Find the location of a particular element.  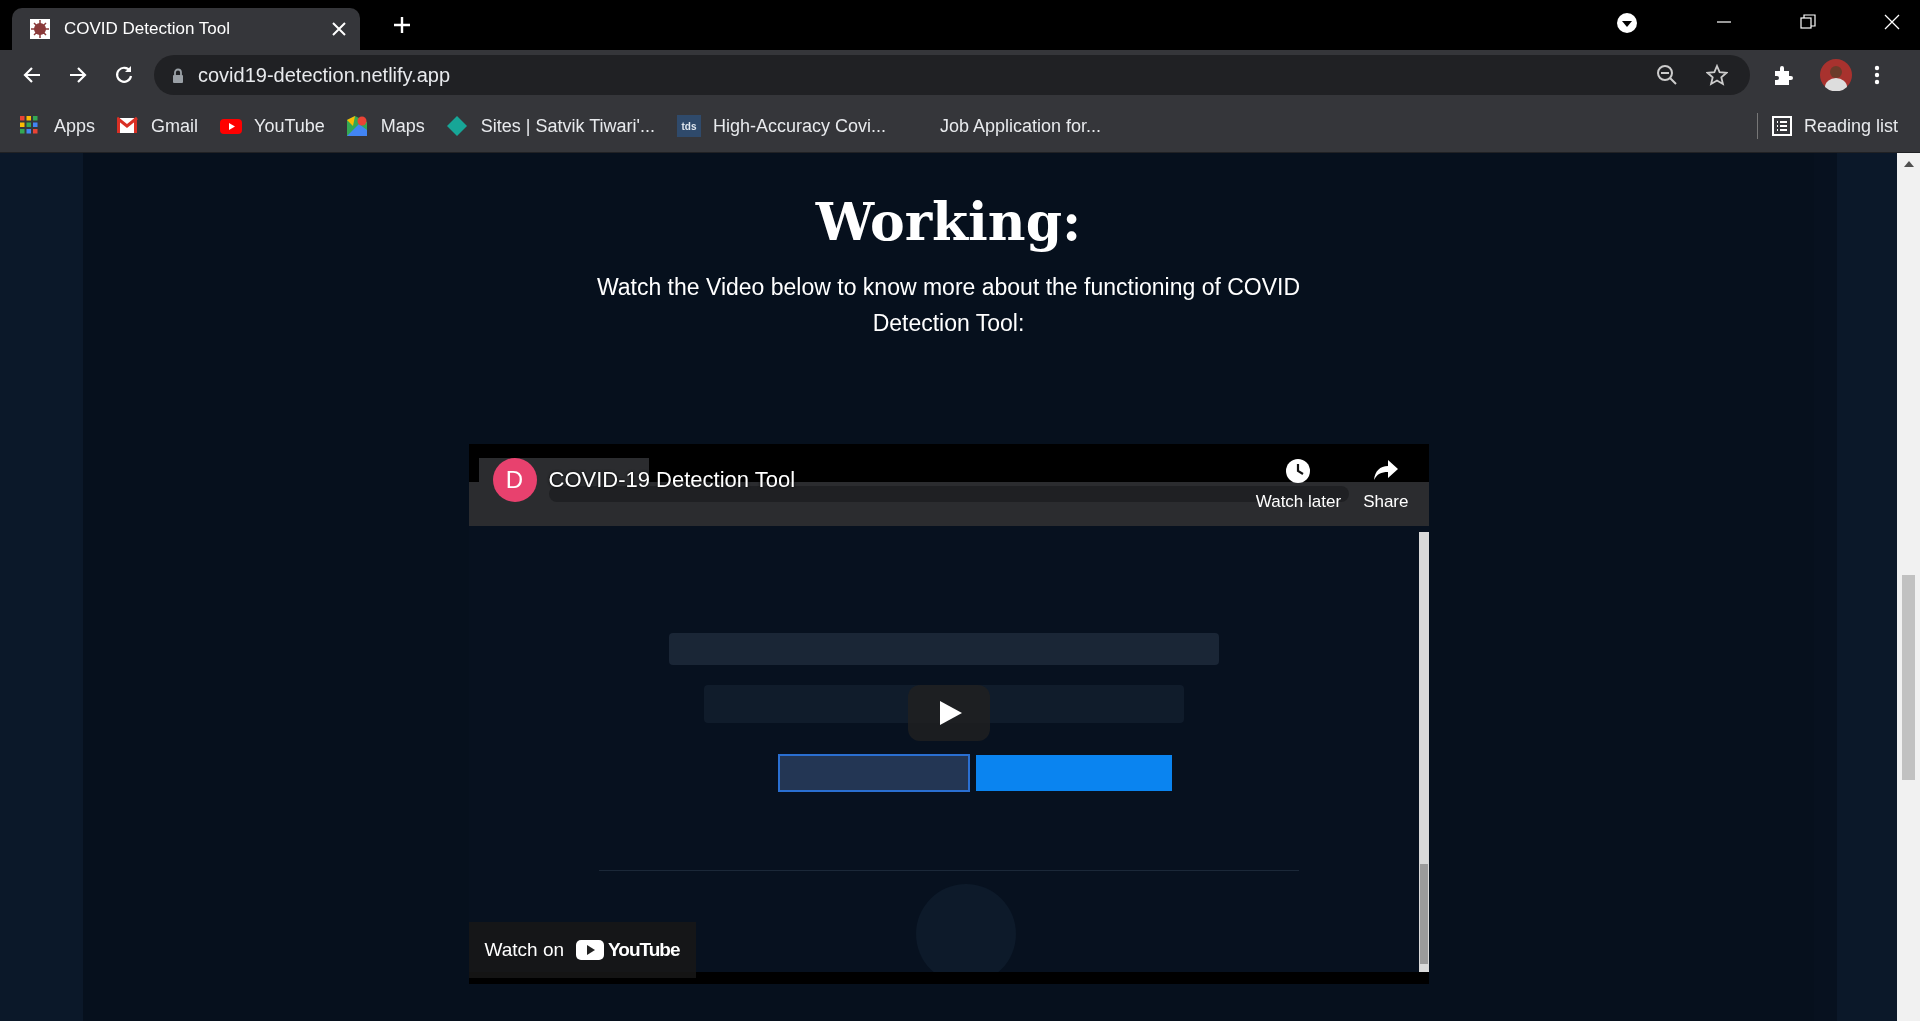

browser-tab: COVID Detection Tool is located at coordinates (186, 29).